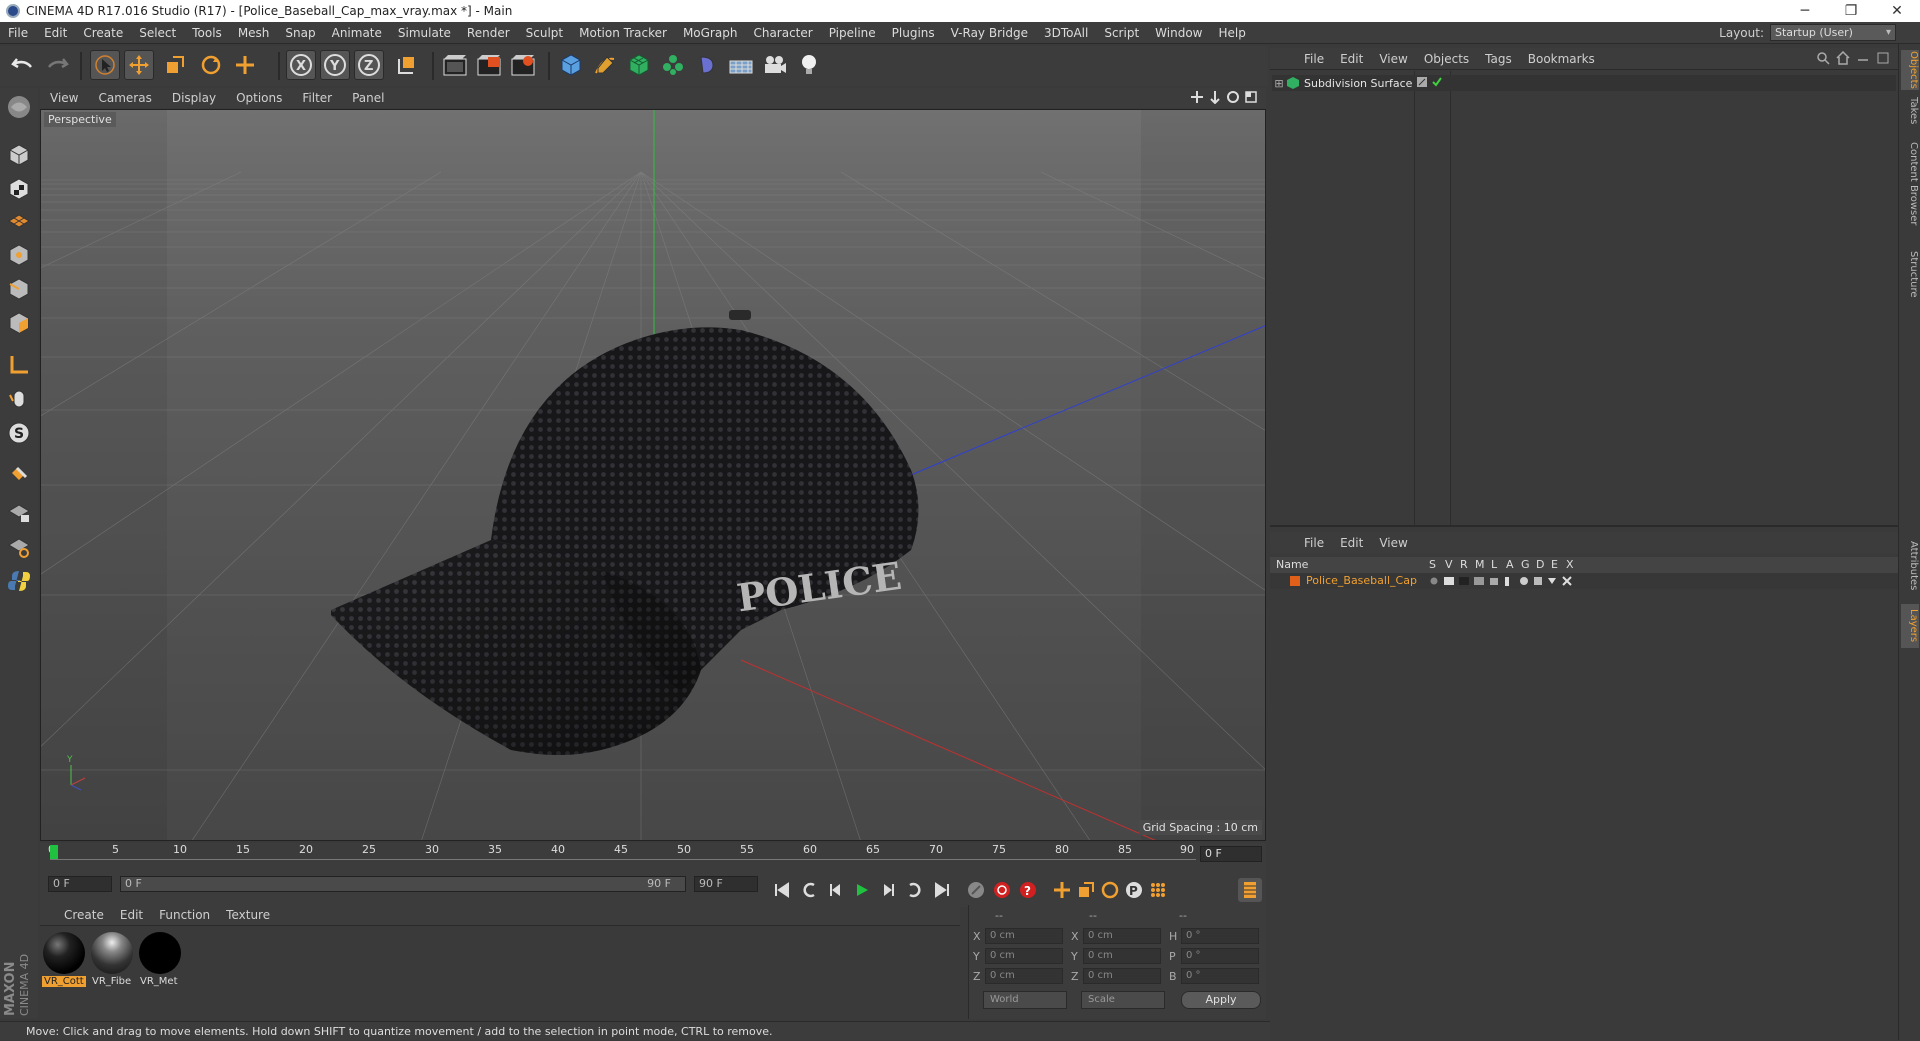  What do you see at coordinates (623, 33) in the screenshot?
I see `menu-motion-tracker: Motion Tracker` at bounding box center [623, 33].